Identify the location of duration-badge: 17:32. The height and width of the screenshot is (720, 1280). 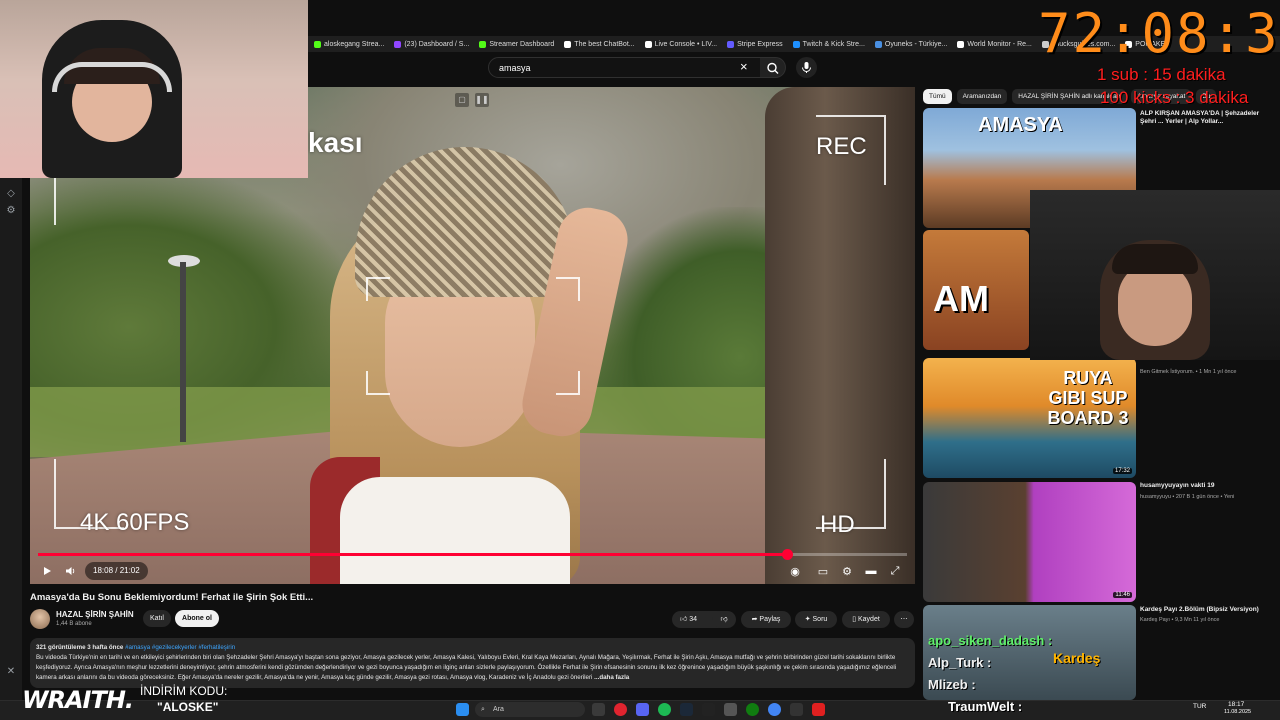
(1122, 471).